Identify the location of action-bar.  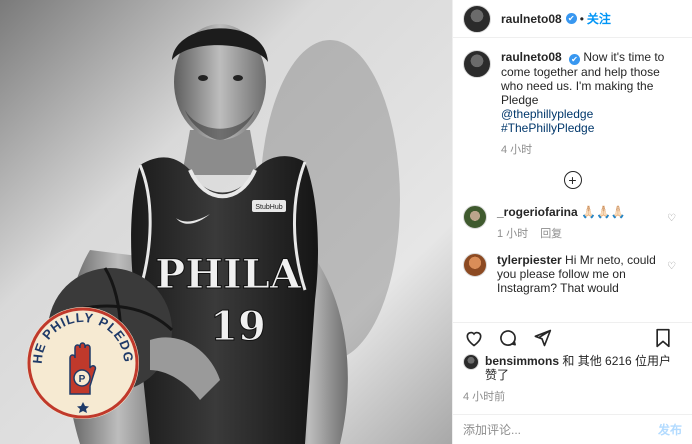
(572, 337).